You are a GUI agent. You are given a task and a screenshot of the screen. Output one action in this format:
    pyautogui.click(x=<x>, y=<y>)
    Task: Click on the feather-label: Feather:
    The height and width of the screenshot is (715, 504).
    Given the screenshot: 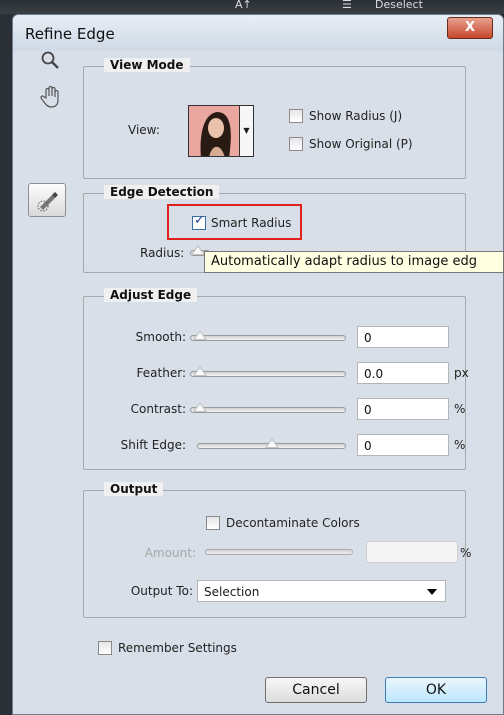 What is the action you would take?
    pyautogui.click(x=161, y=373)
    